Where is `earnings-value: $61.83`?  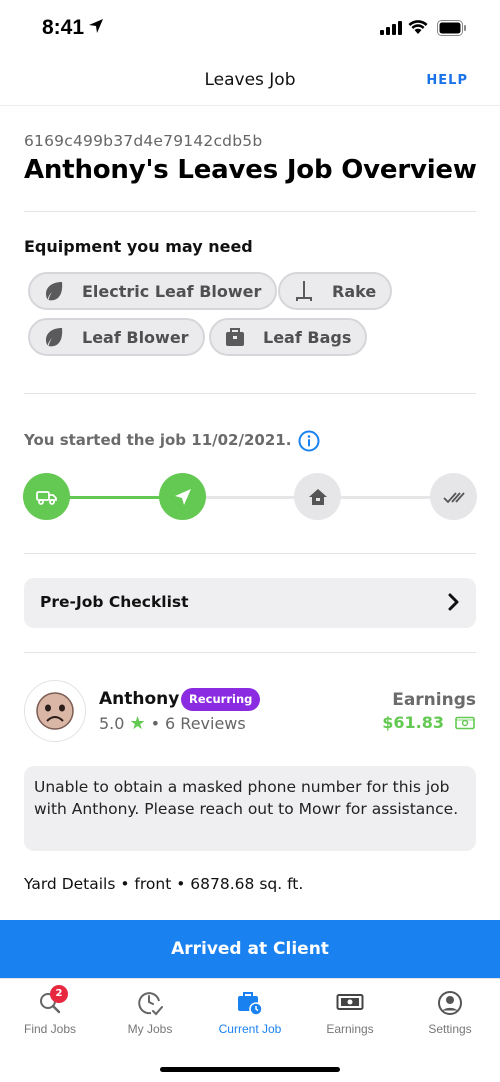
earnings-value: $61.83 is located at coordinates (413, 722).